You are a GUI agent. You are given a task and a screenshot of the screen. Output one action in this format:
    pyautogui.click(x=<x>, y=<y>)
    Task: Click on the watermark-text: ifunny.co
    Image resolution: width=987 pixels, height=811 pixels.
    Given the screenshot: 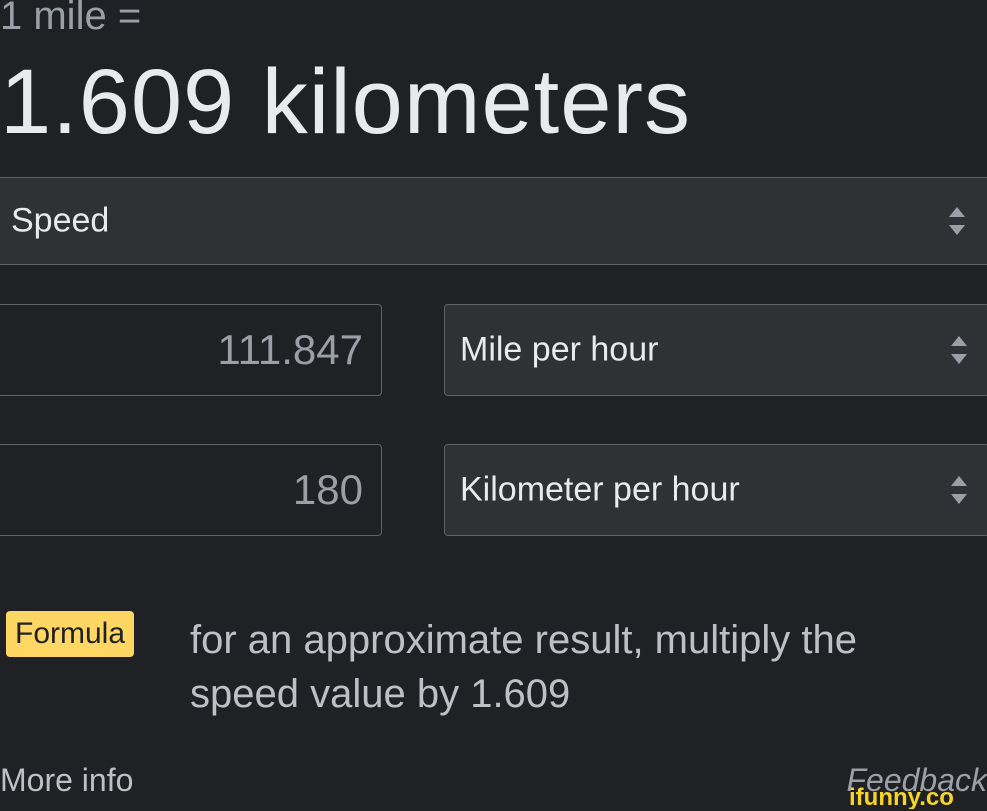 What is the action you would take?
    pyautogui.click(x=901, y=796)
    